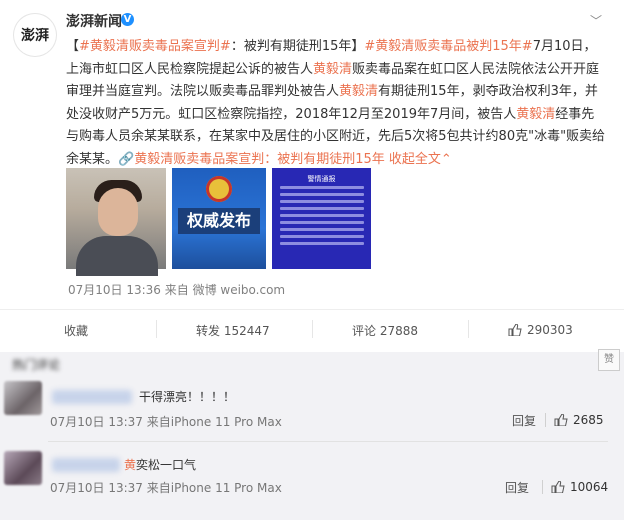 The height and width of the screenshot is (520, 624). Describe the element at coordinates (73, 46) in the screenshot. I see `post-text-segment: 【` at that location.